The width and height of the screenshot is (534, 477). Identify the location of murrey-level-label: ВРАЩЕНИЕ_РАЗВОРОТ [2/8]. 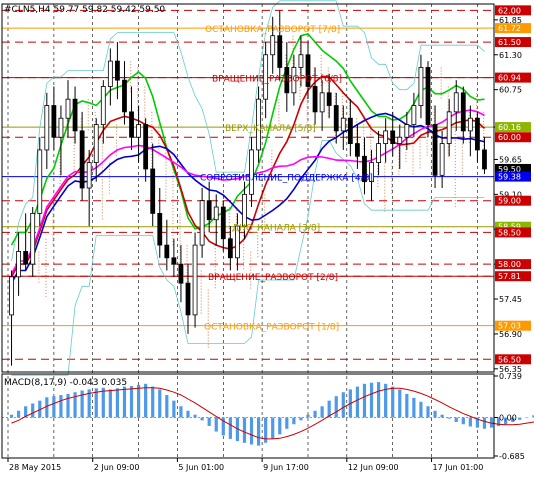
(273, 278).